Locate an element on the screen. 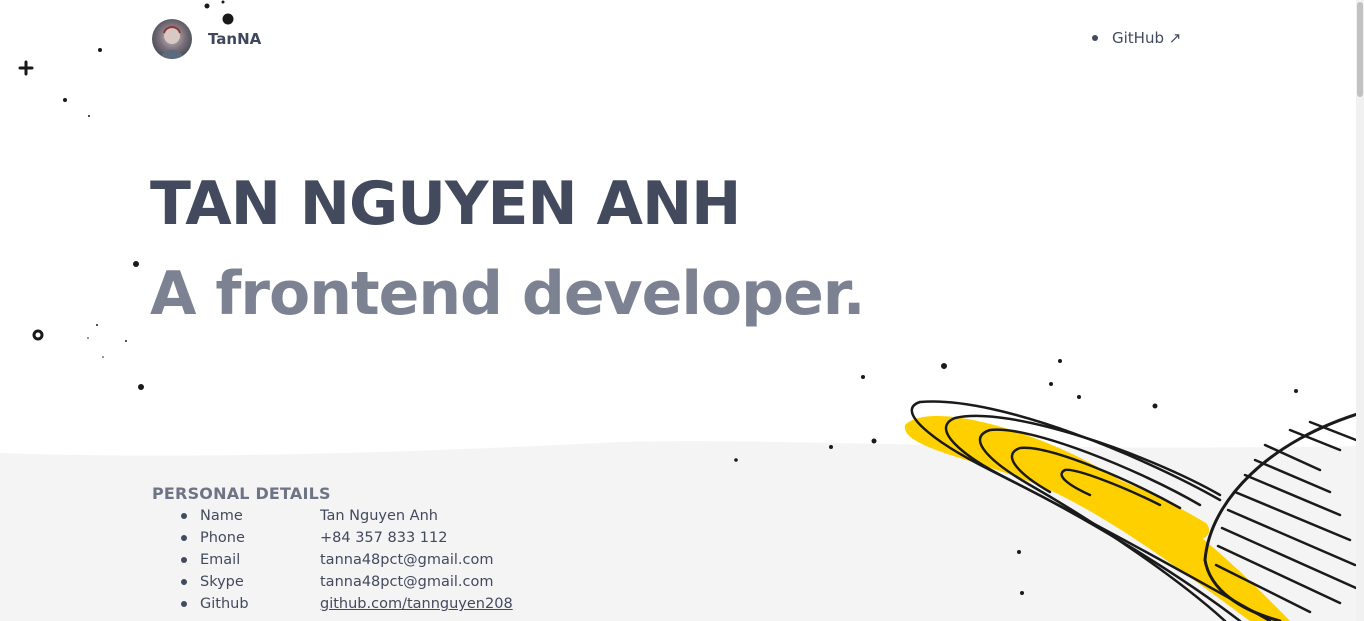  scrollbar is located at coordinates (1360, 310).